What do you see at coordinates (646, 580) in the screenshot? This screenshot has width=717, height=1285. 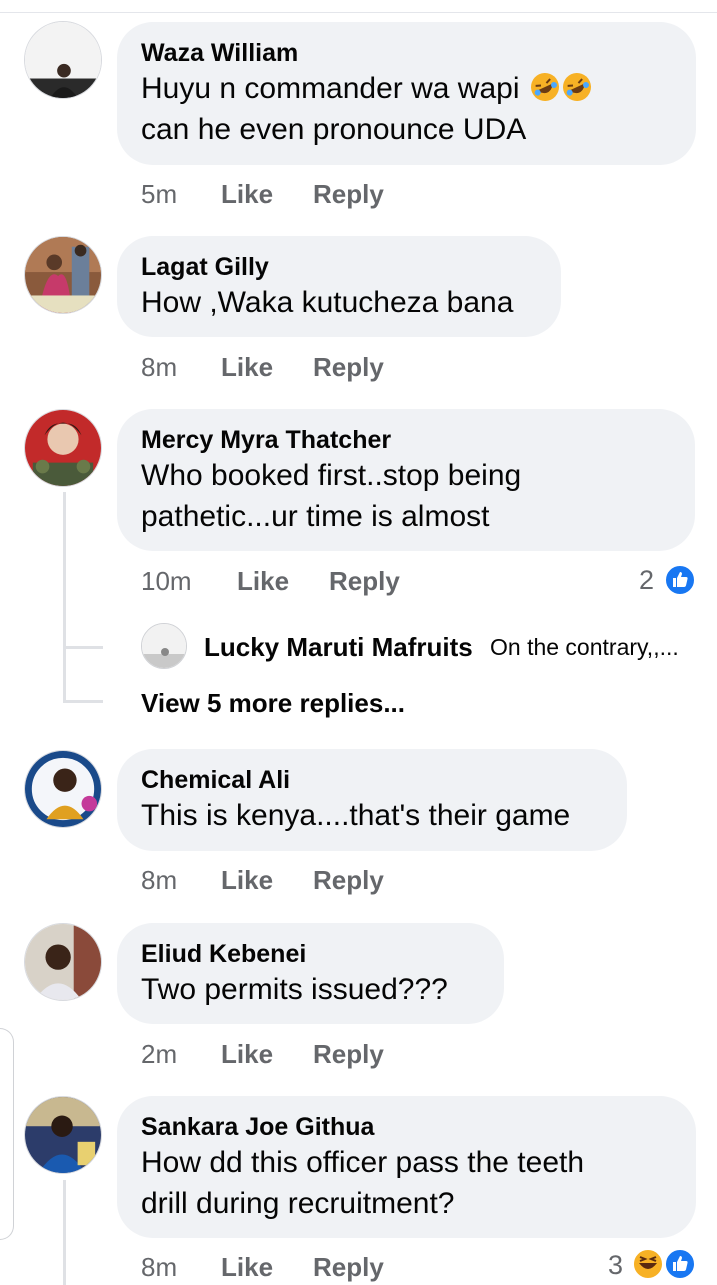 I see `reaction-count: 2` at bounding box center [646, 580].